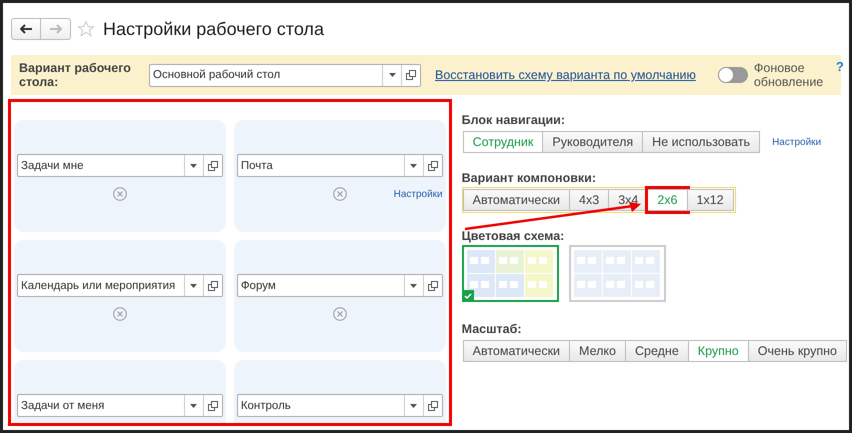  I want to click on scale-option: Крупно, so click(718, 351).